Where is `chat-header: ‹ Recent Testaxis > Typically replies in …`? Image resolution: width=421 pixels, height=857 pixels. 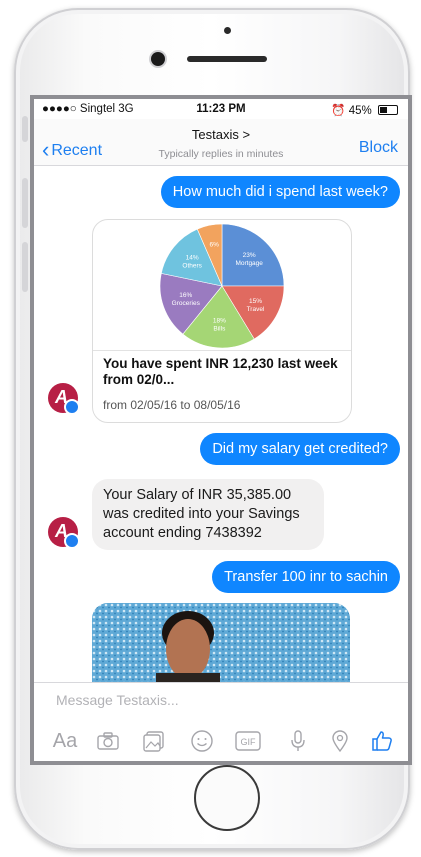
chat-header: ‹ Recent Testaxis > Typically replies in … is located at coordinates (221, 142).